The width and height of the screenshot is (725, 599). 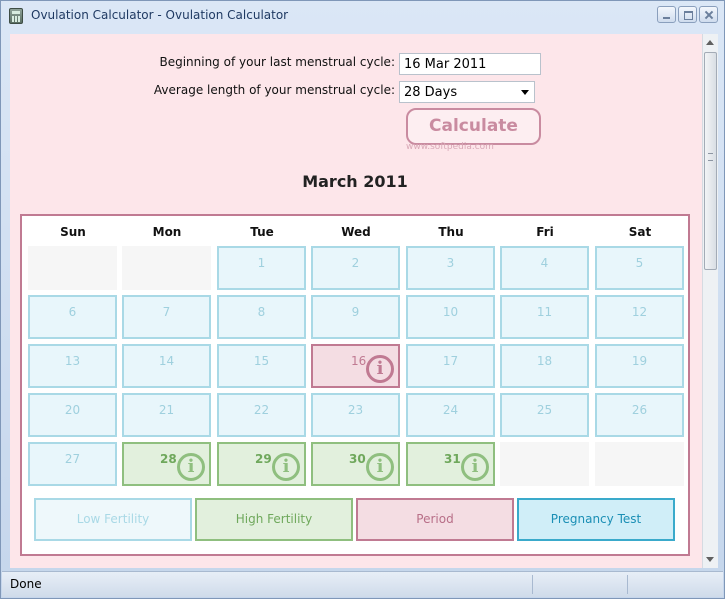 I want to click on day-number: 22, so click(x=261, y=410).